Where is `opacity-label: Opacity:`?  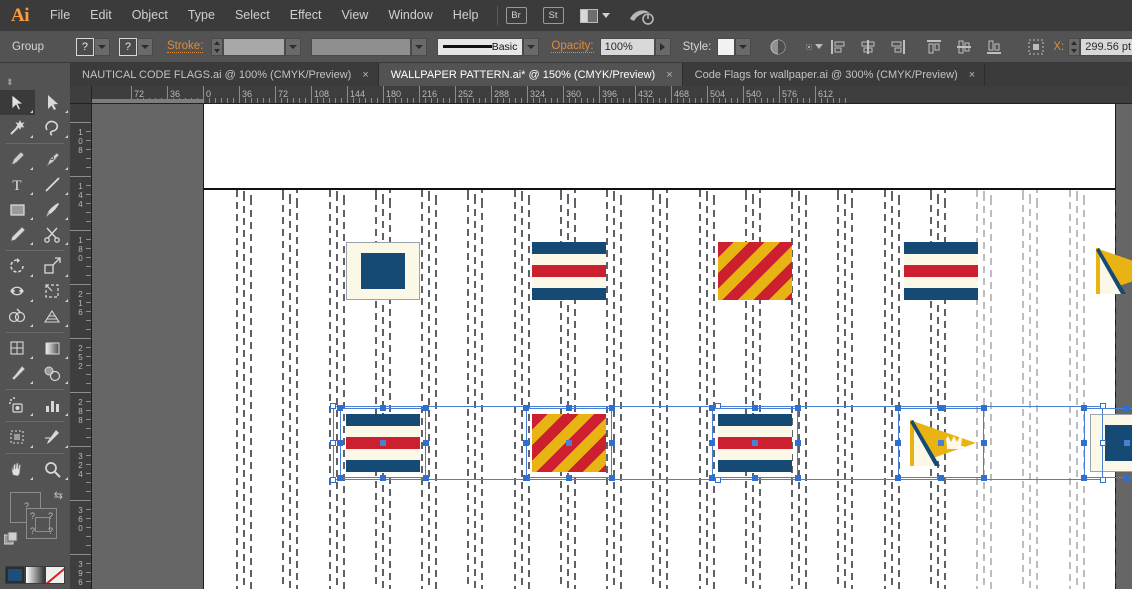 opacity-label: Opacity: is located at coordinates (572, 46).